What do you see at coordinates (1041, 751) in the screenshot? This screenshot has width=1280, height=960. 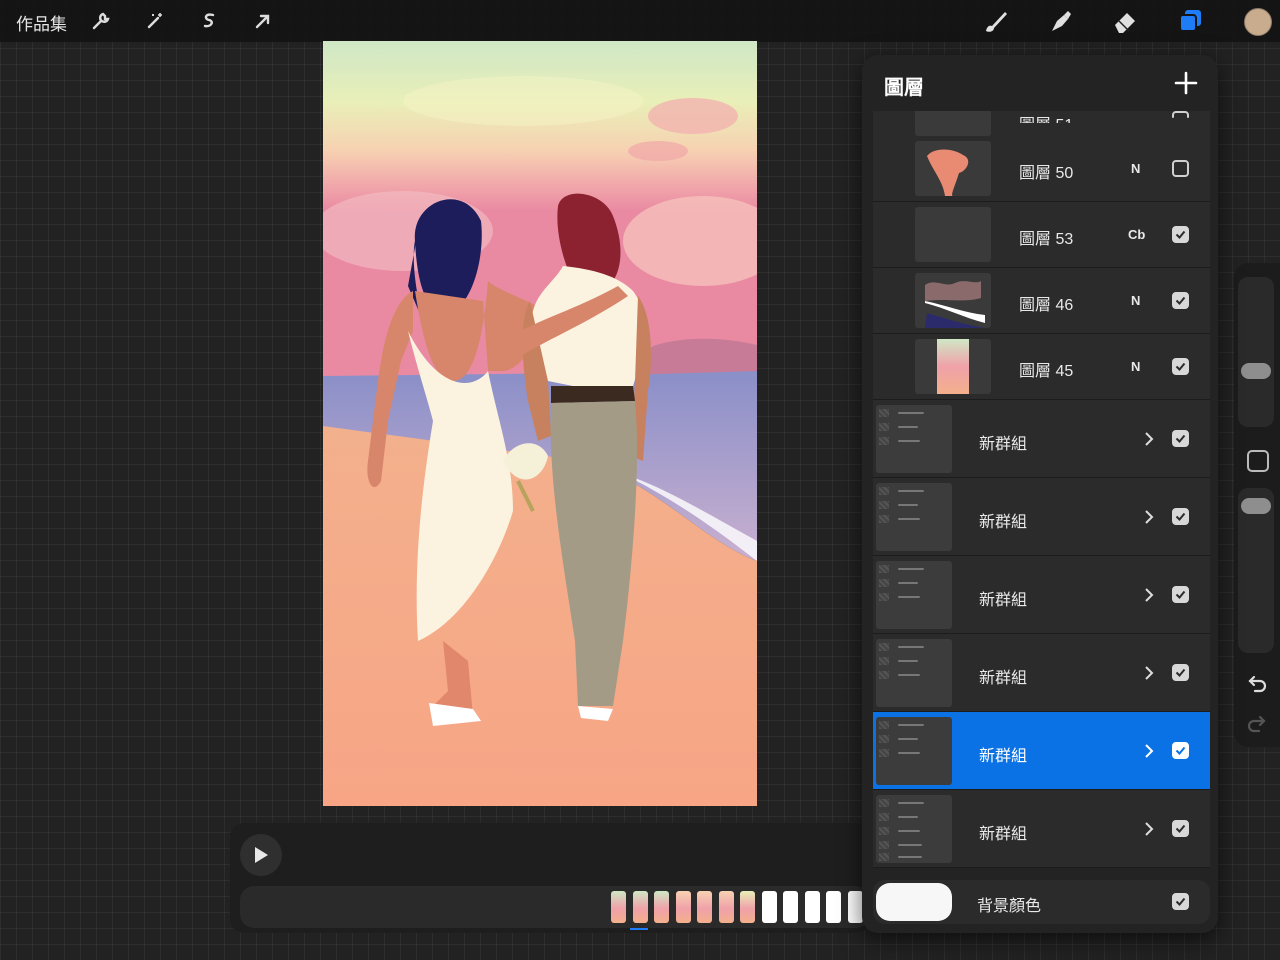 I see `group-row-selected: 新群組` at bounding box center [1041, 751].